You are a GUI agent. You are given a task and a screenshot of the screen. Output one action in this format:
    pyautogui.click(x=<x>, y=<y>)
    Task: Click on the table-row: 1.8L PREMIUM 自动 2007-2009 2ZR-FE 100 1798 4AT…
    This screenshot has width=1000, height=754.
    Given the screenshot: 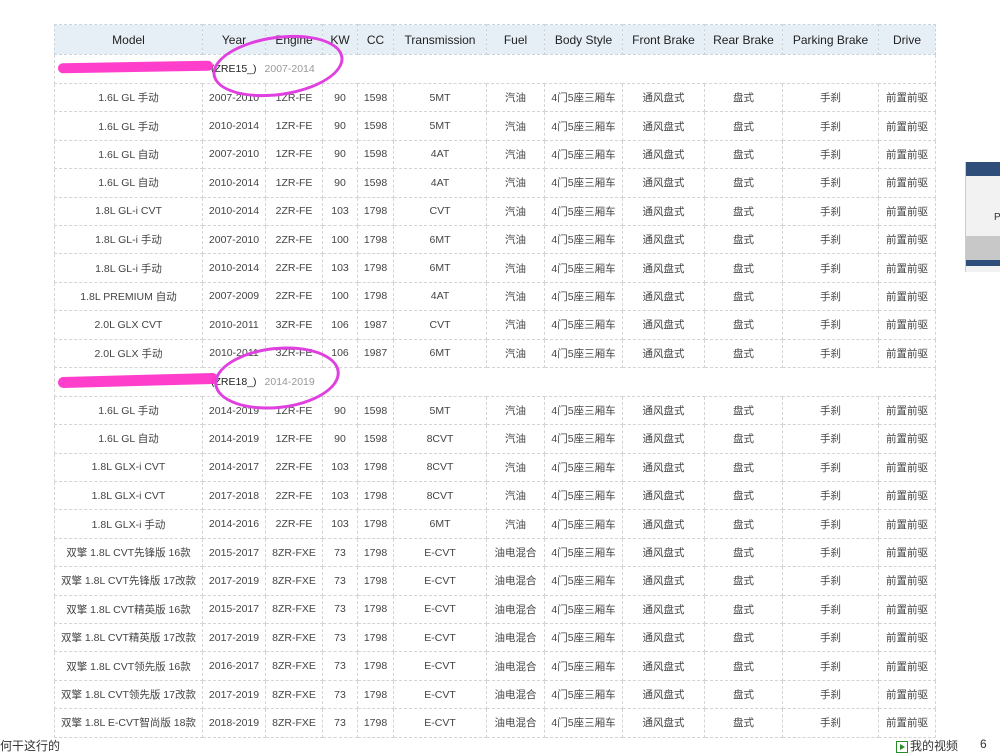 What is the action you would take?
    pyautogui.click(x=495, y=296)
    